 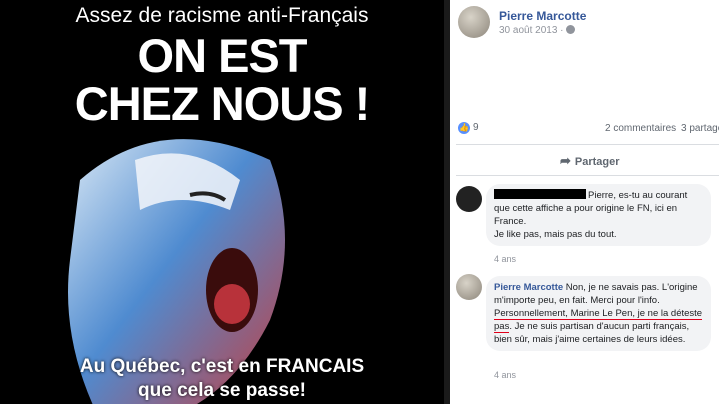 I want to click on comments-count: 2 commentaires, so click(x=640, y=128).